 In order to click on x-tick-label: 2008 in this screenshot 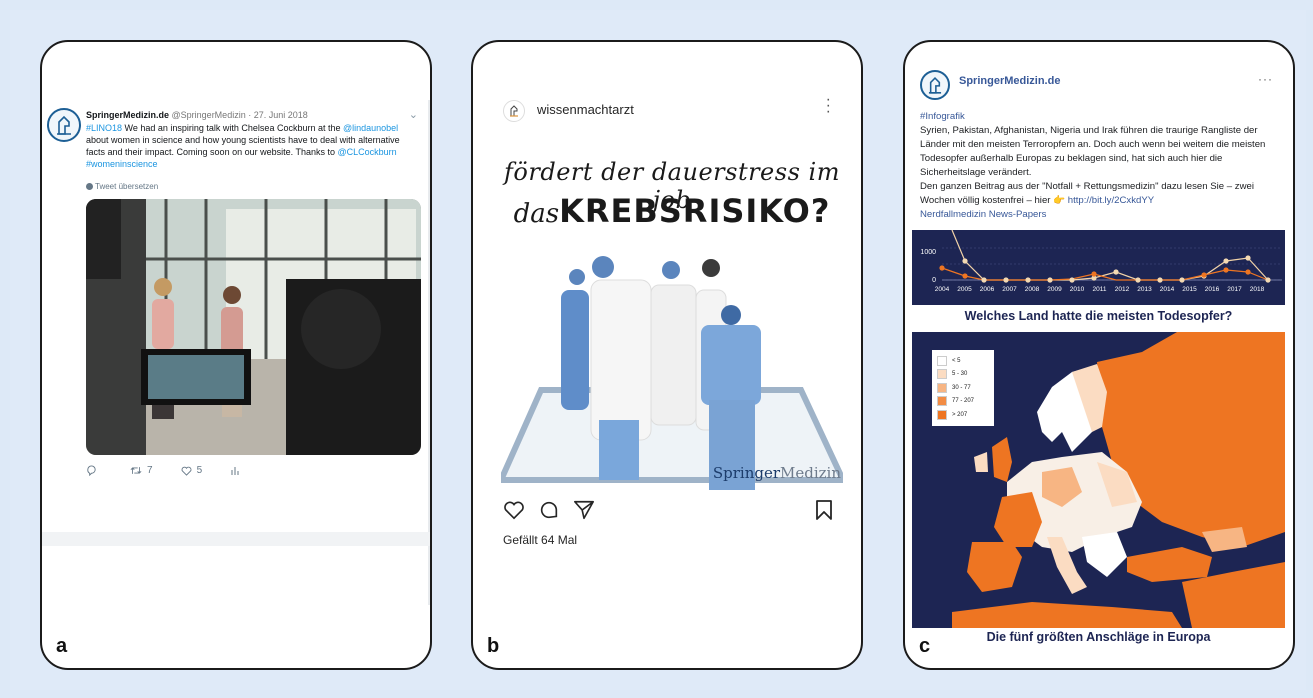, I will do `click(1032, 289)`.